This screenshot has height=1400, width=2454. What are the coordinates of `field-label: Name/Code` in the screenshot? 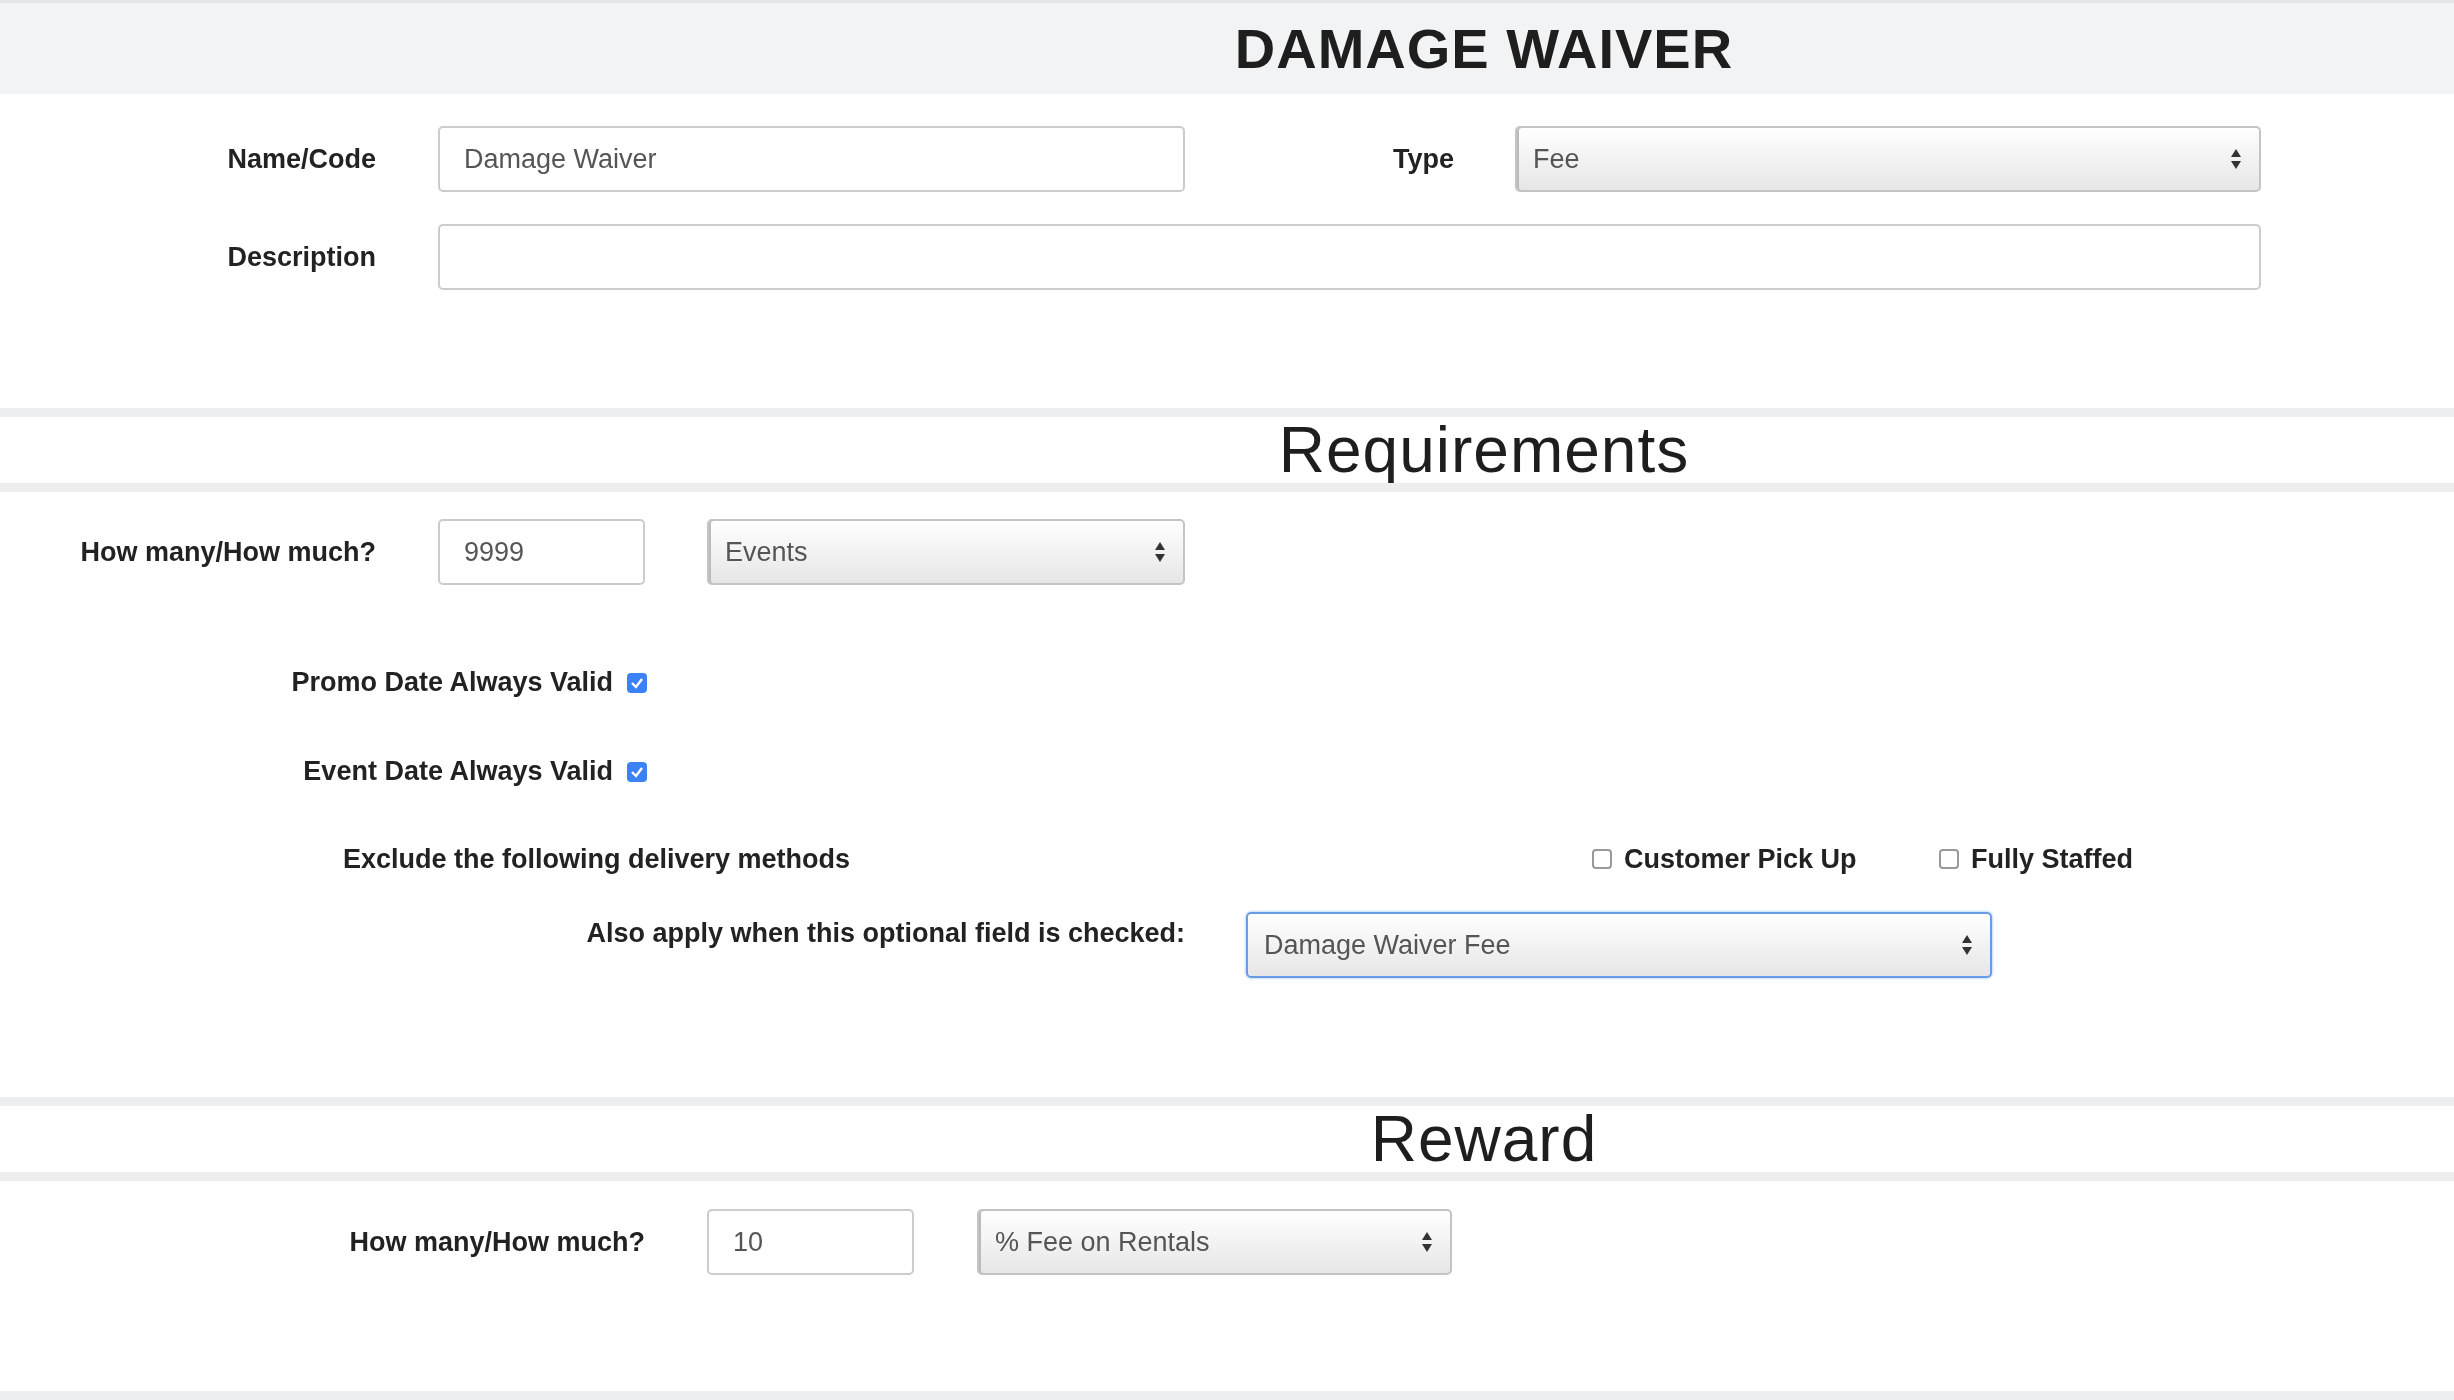 It's located at (301, 159).